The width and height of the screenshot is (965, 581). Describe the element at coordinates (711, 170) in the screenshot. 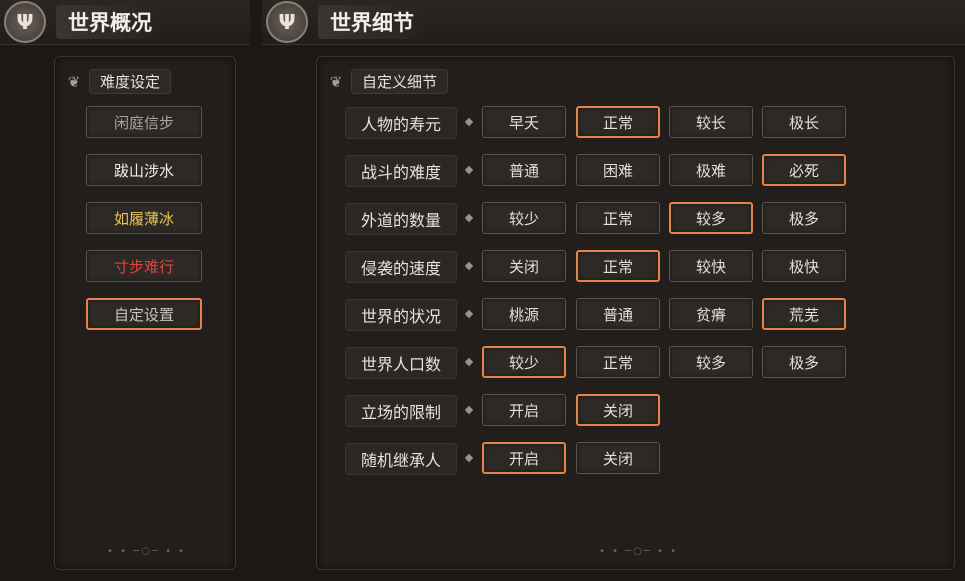

I see `setting-option: 极难` at that location.